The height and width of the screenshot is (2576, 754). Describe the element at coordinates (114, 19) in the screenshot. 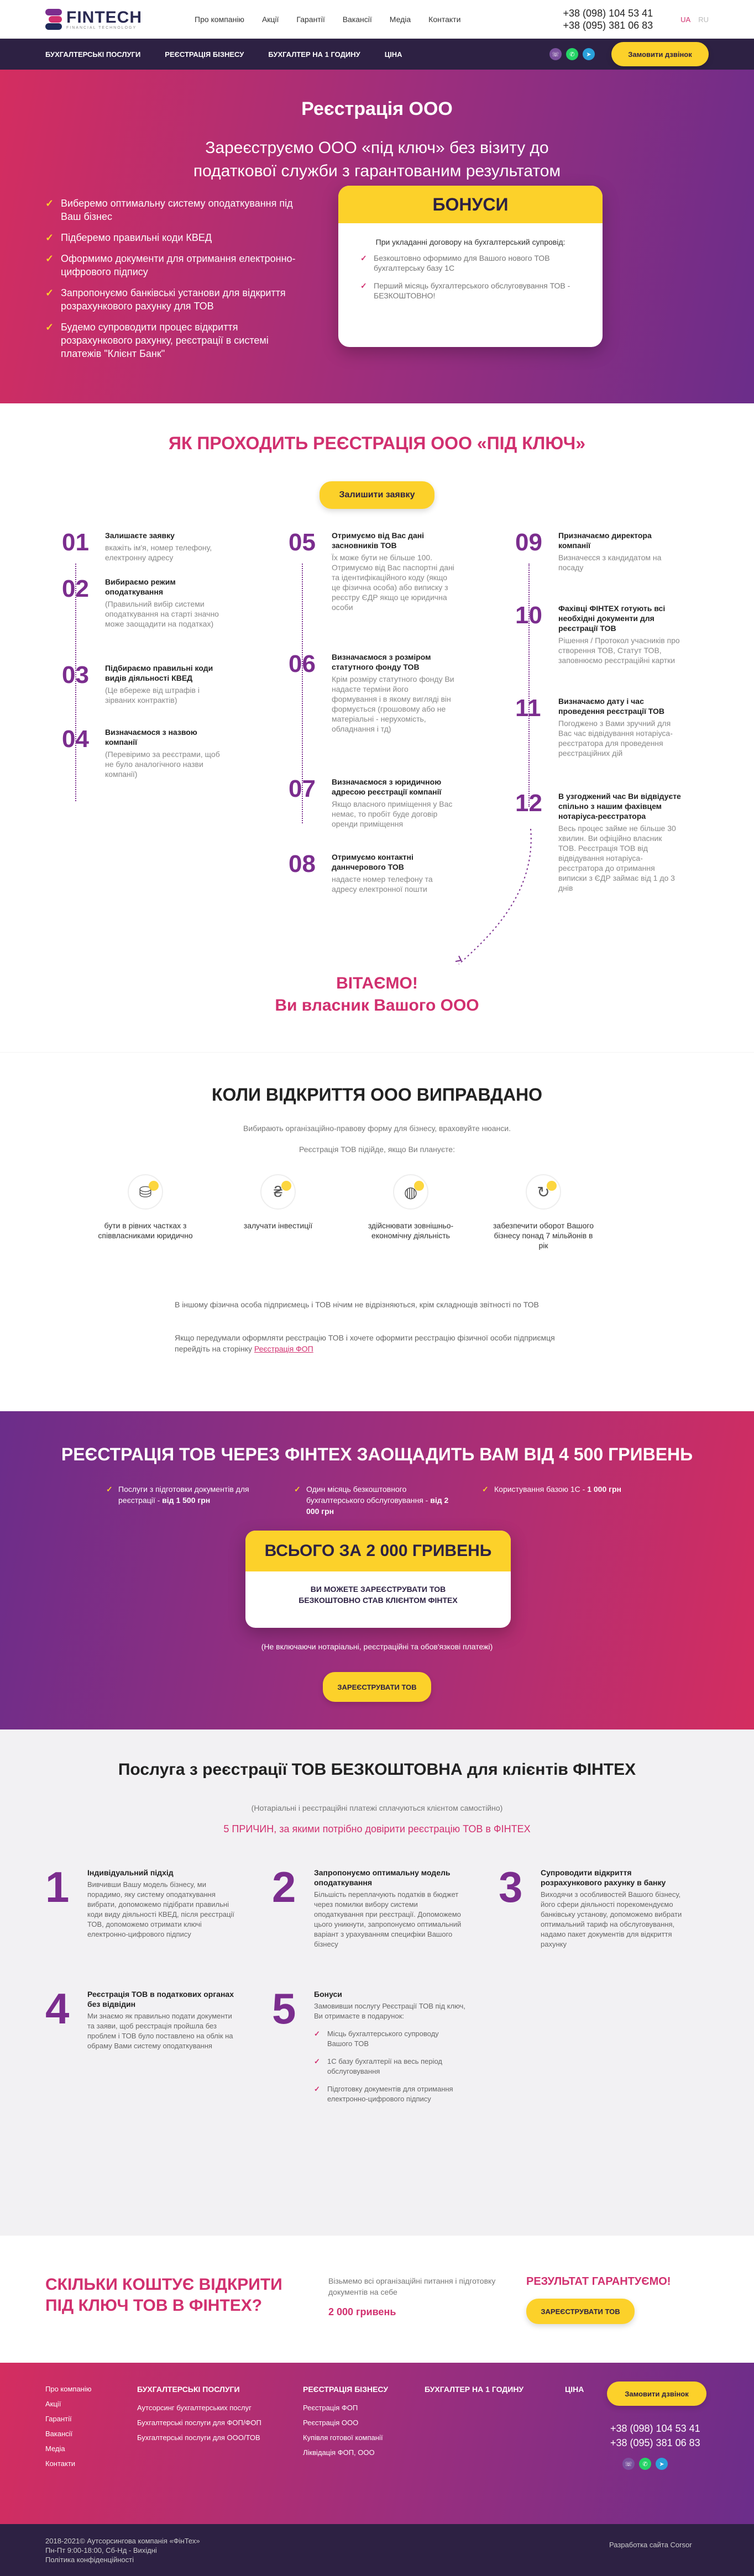

I see `logo: FINTECH FINANCIAL TECHNOLOGY` at that location.